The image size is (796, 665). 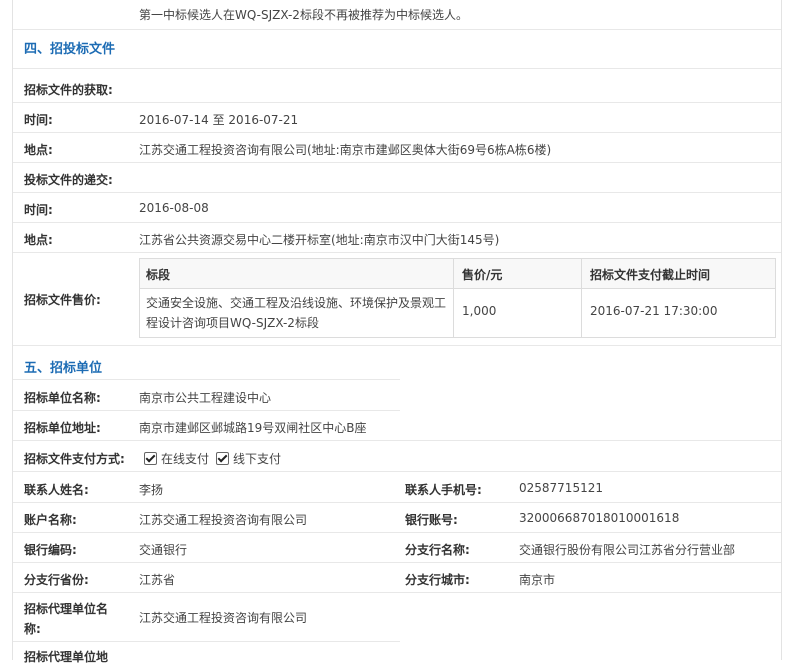 I want to click on branch-name-value: 交通银行股份有限公司江苏省分行营业部, so click(x=627, y=550).